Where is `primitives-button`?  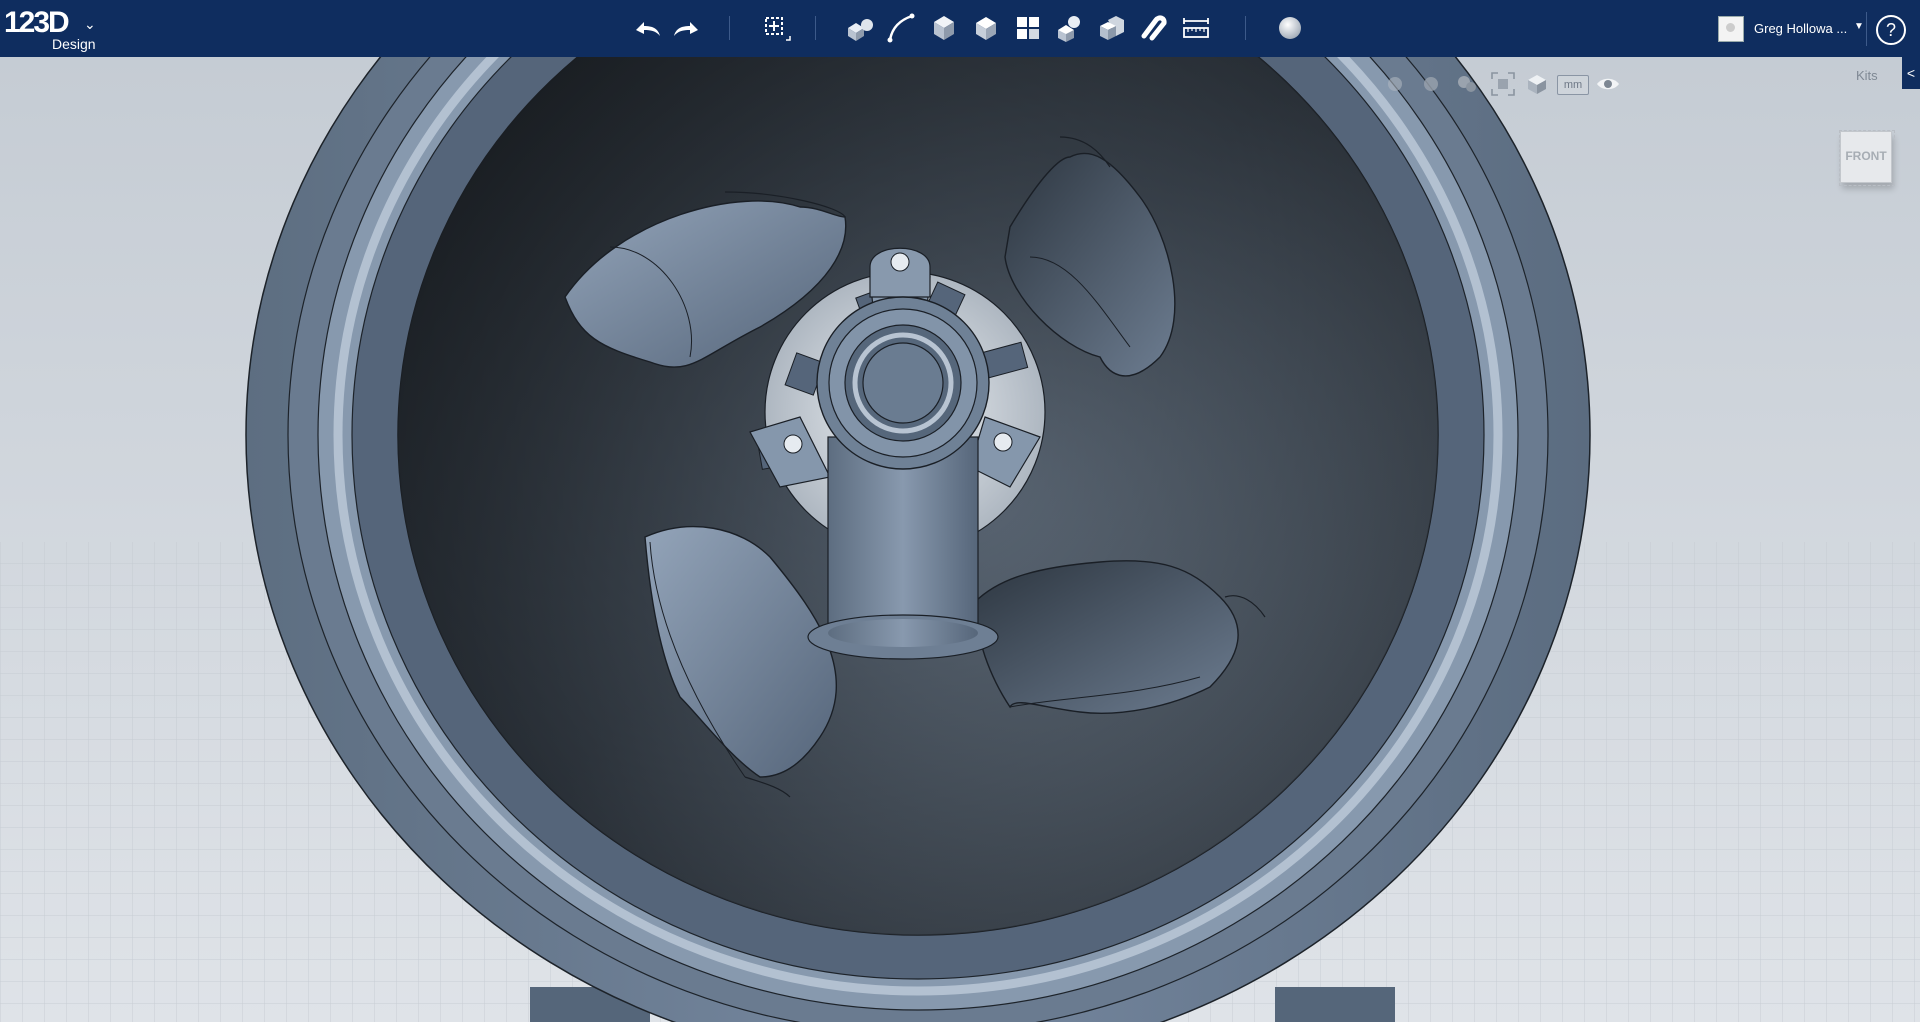 primitives-button is located at coordinates (860, 28).